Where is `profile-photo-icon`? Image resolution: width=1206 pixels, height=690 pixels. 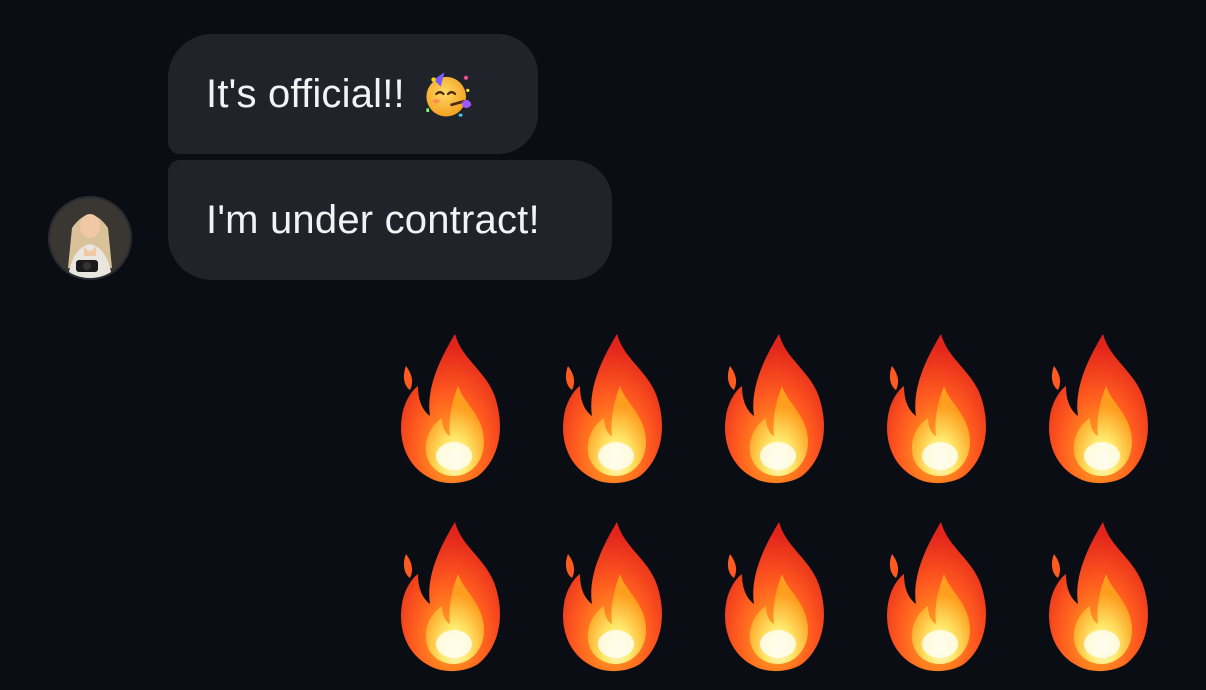
profile-photo-icon is located at coordinates (90, 238).